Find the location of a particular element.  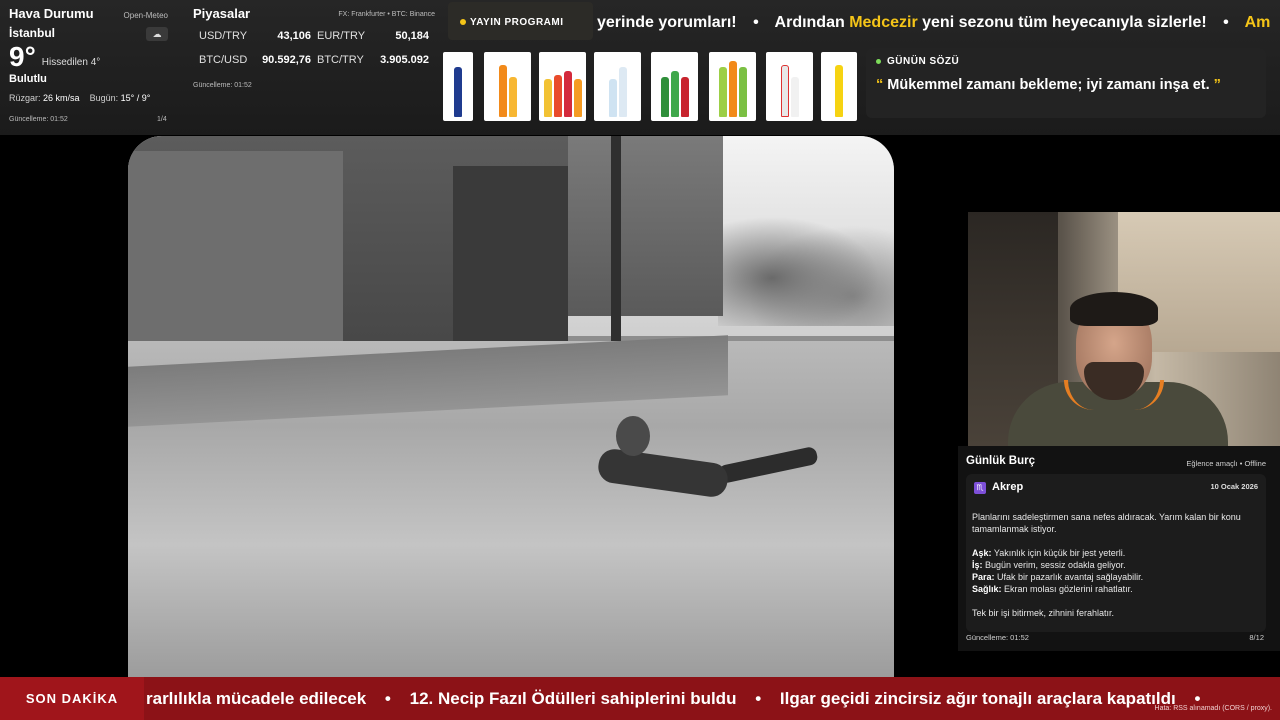

weather-feels-like: Hissedilen 4° is located at coordinates (71, 62).